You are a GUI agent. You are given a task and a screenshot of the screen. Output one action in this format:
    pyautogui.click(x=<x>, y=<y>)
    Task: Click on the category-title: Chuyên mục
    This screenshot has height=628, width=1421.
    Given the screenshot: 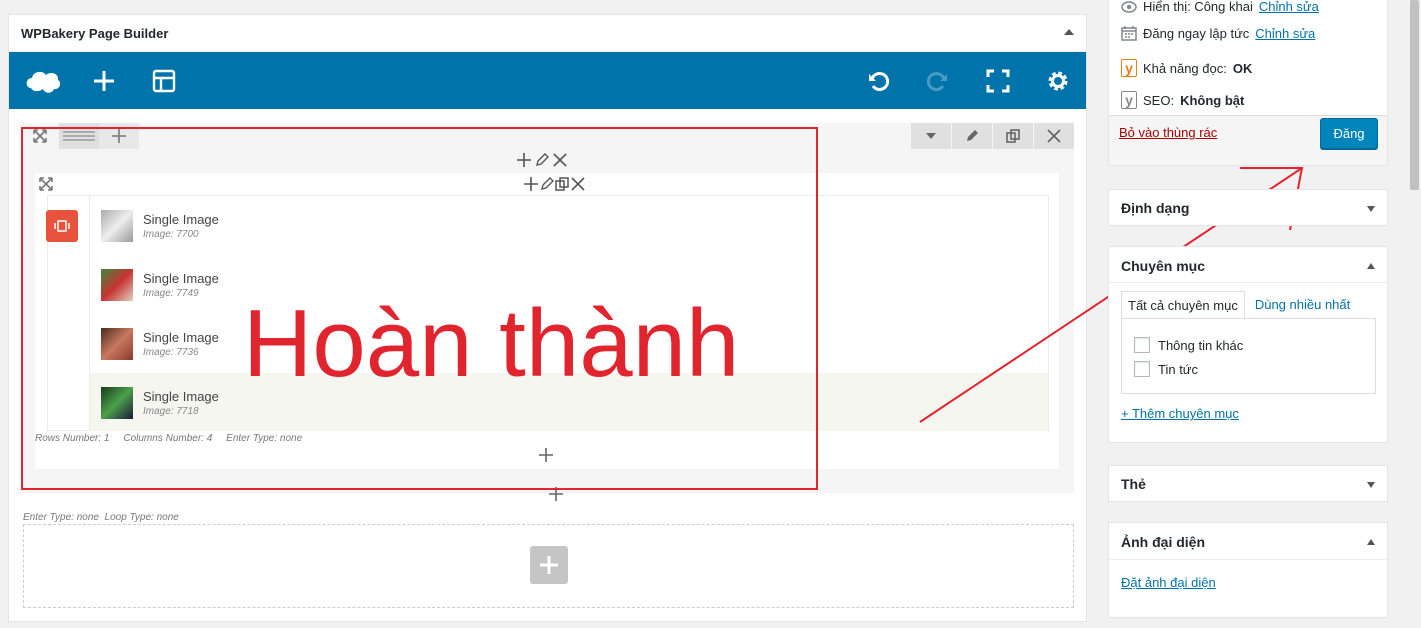 What is the action you would take?
    pyautogui.click(x=1163, y=266)
    